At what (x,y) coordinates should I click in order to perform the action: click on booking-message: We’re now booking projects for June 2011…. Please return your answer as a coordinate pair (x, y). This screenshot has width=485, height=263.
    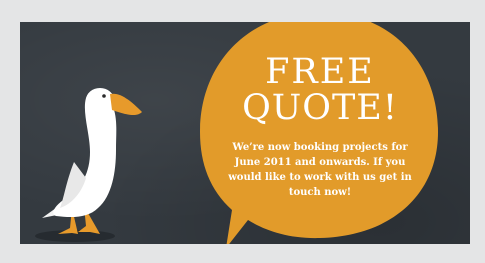
    Looking at the image, I should click on (320, 170).